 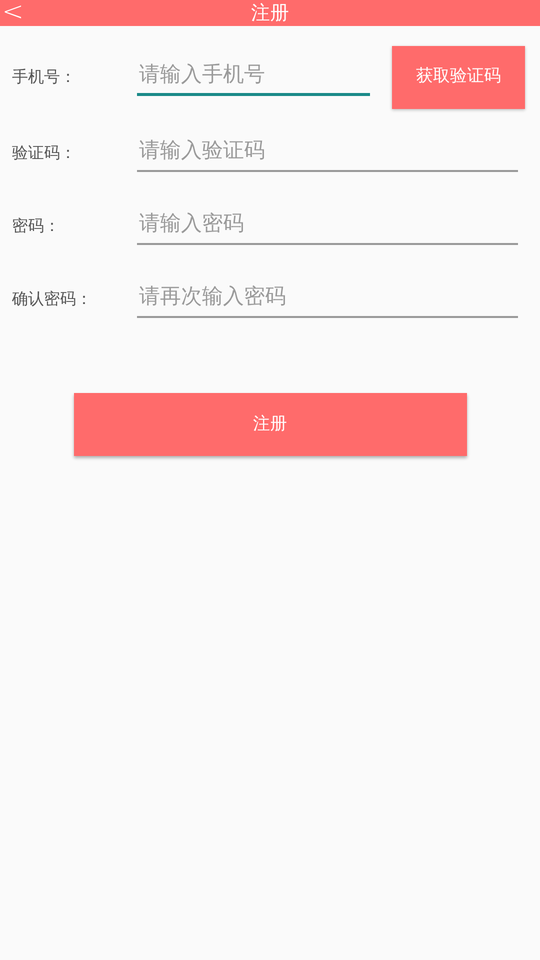 What do you see at coordinates (270, 424) in the screenshot?
I see `register-button: 注册` at bounding box center [270, 424].